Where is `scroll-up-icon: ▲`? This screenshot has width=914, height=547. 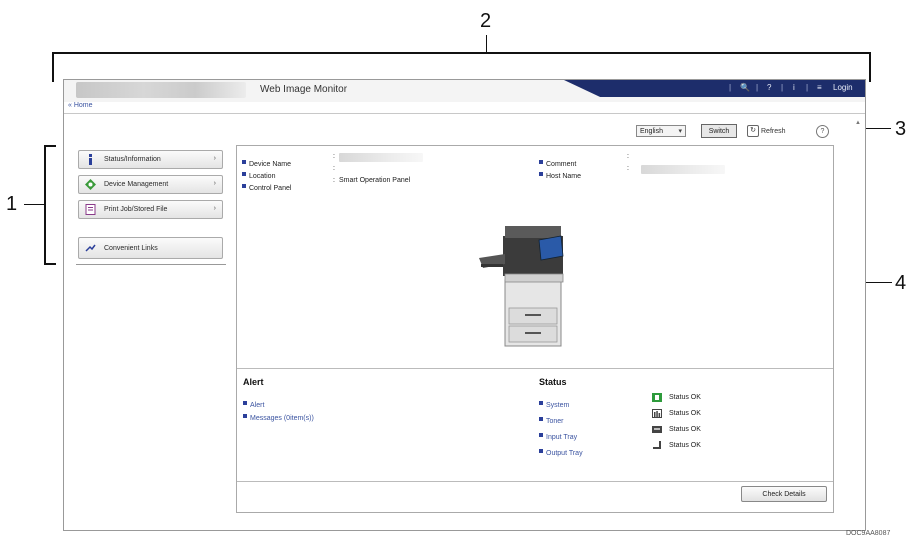 scroll-up-icon: ▲ is located at coordinates (858, 126).